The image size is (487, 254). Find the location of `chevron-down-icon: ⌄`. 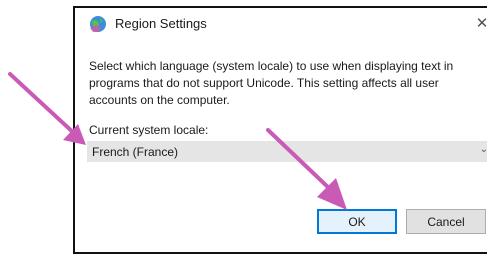

chevron-down-icon: ⌄ is located at coordinates (483, 149).